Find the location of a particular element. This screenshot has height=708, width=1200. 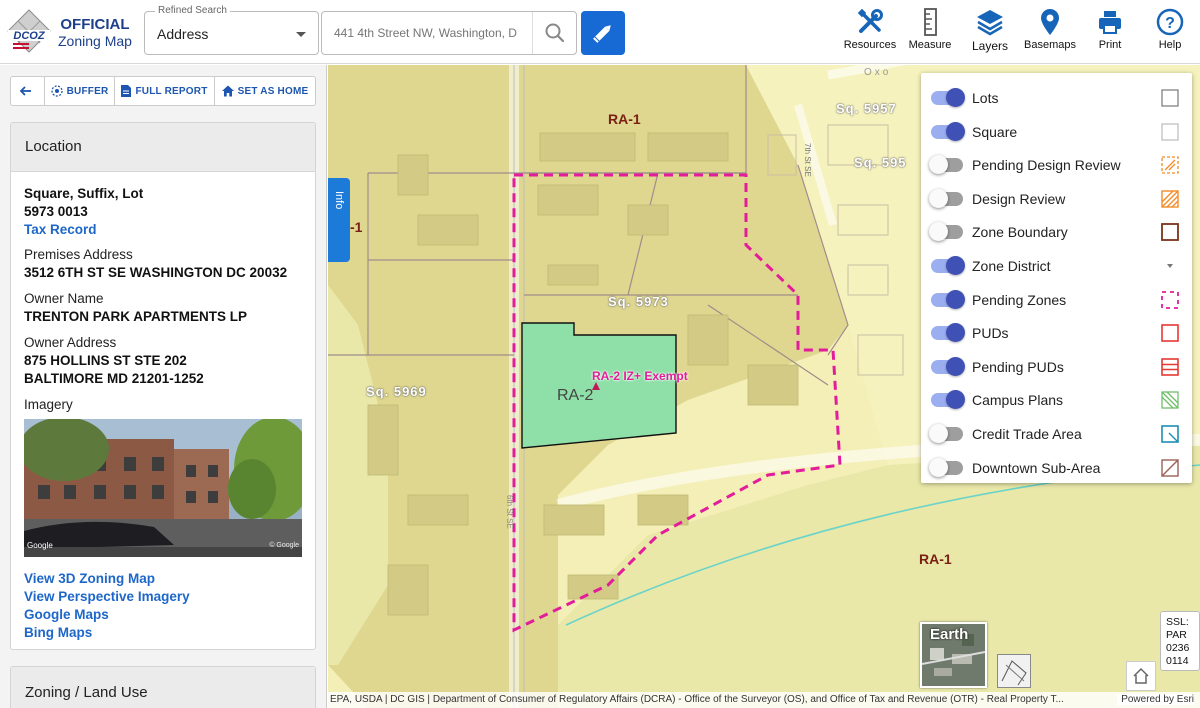

layer-toggle-campus-plans is located at coordinates (948, 400).